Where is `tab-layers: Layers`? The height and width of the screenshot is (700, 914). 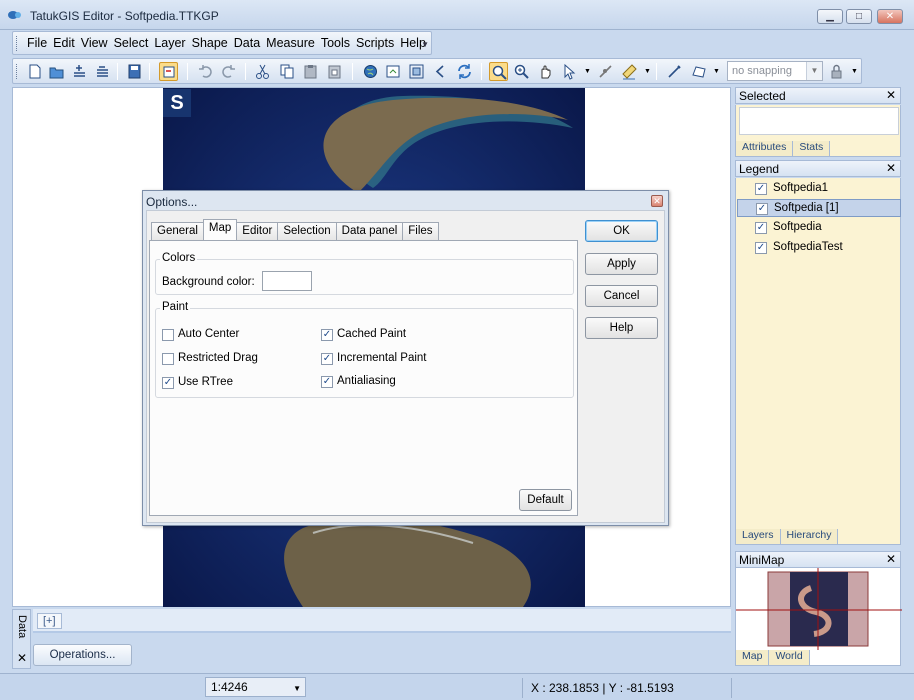
tab-layers: Layers is located at coordinates (758, 536).